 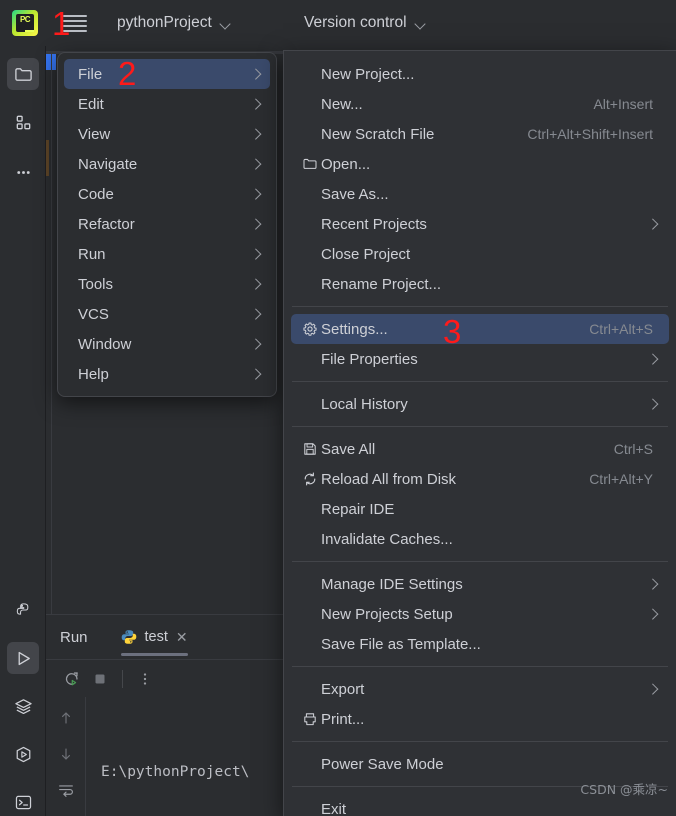 What do you see at coordinates (480, 764) in the screenshot?
I see `file-menu-item-power-save-mode: Power Save Mode` at bounding box center [480, 764].